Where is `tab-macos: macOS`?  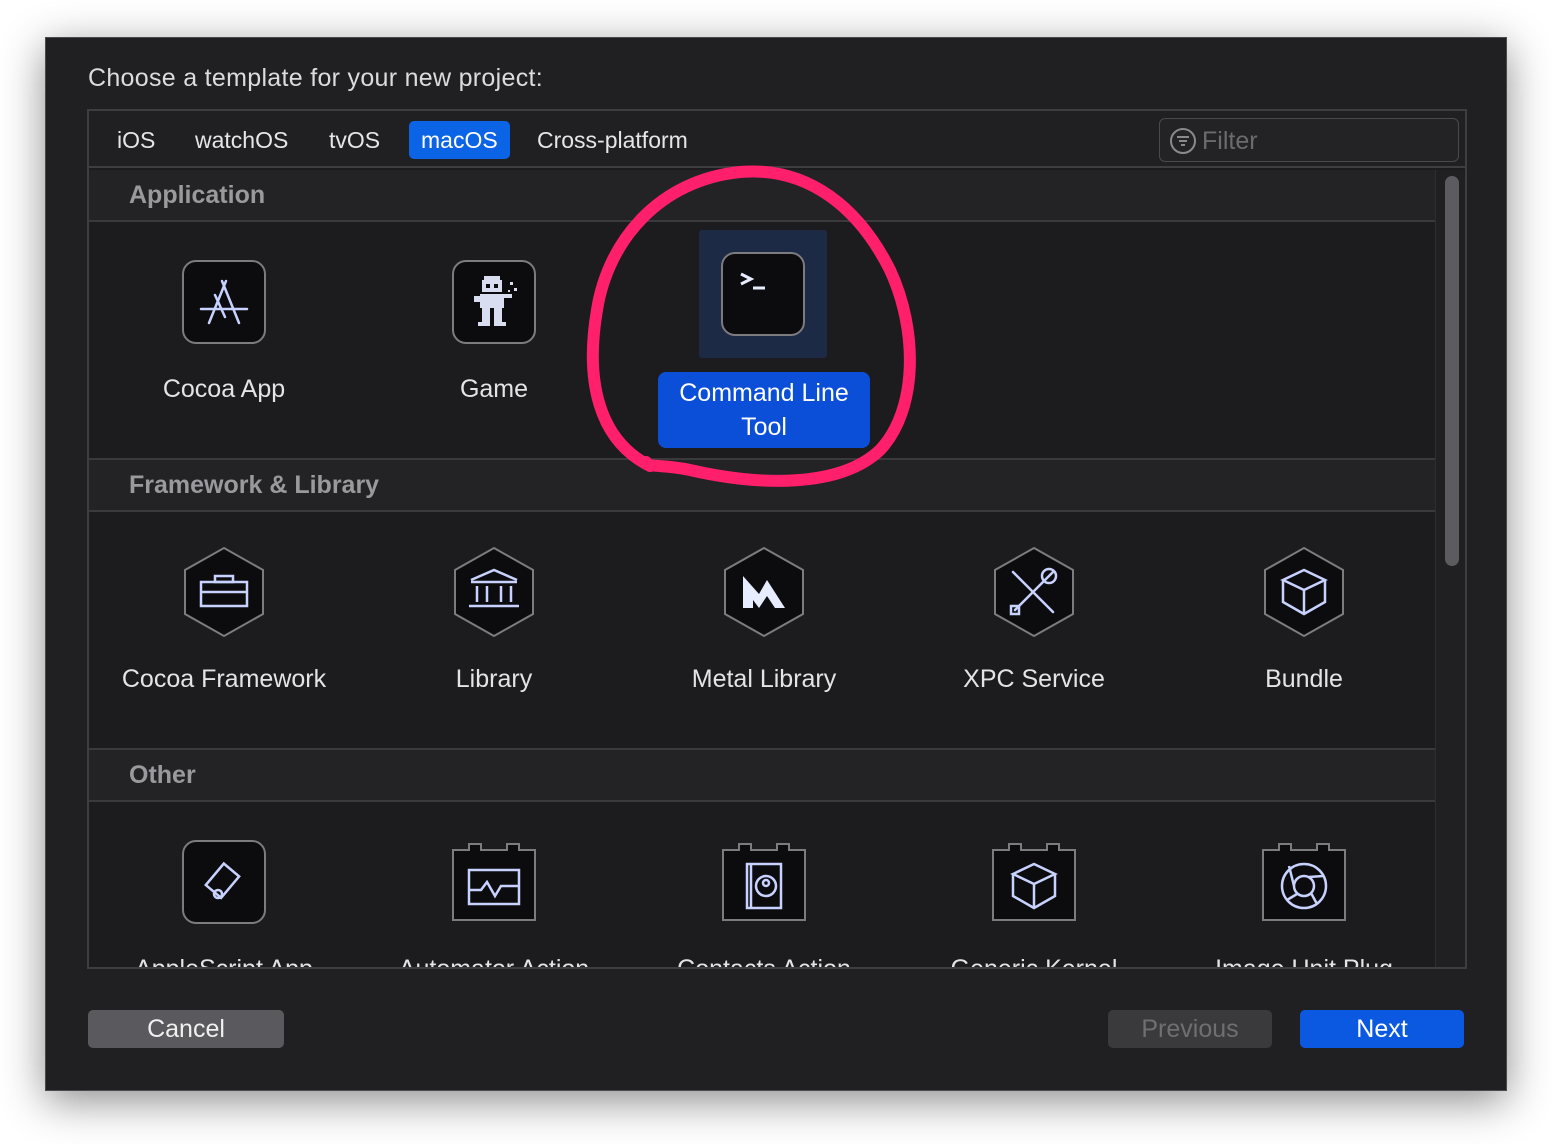
tab-macos: macOS is located at coordinates (459, 140).